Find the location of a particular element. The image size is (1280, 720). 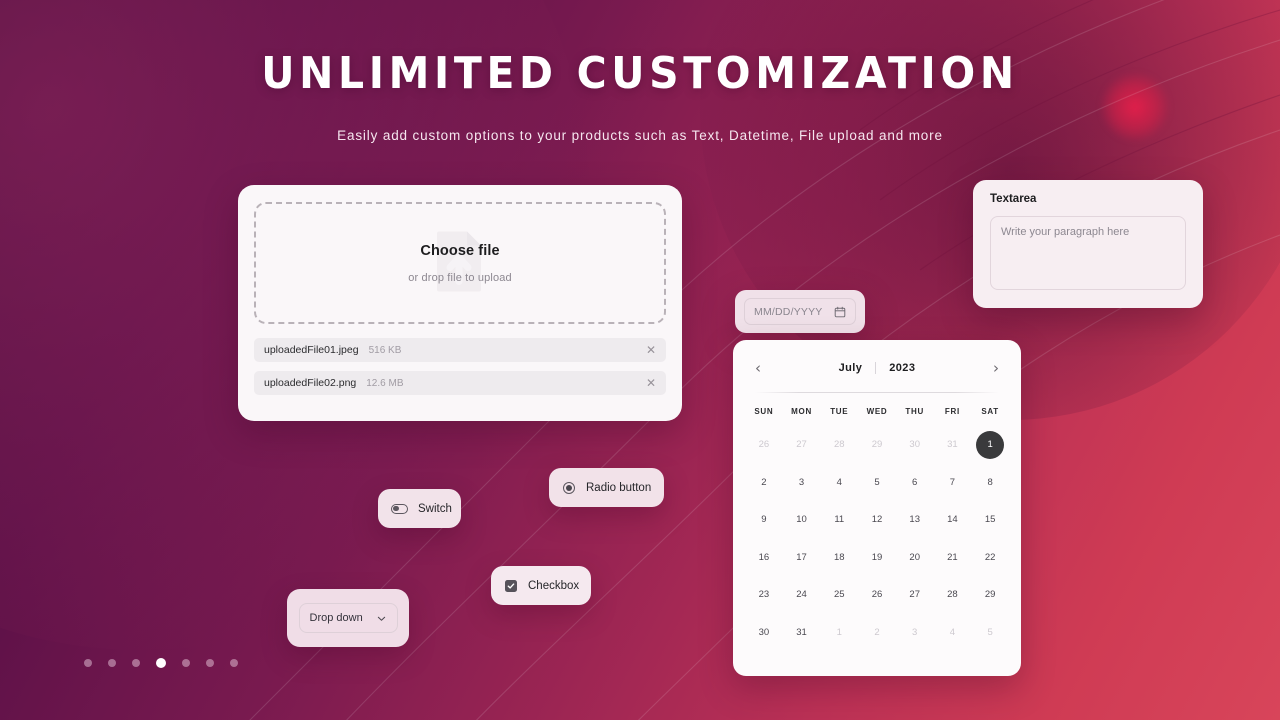

calendar-day-number: 16 is located at coordinates (764, 557).